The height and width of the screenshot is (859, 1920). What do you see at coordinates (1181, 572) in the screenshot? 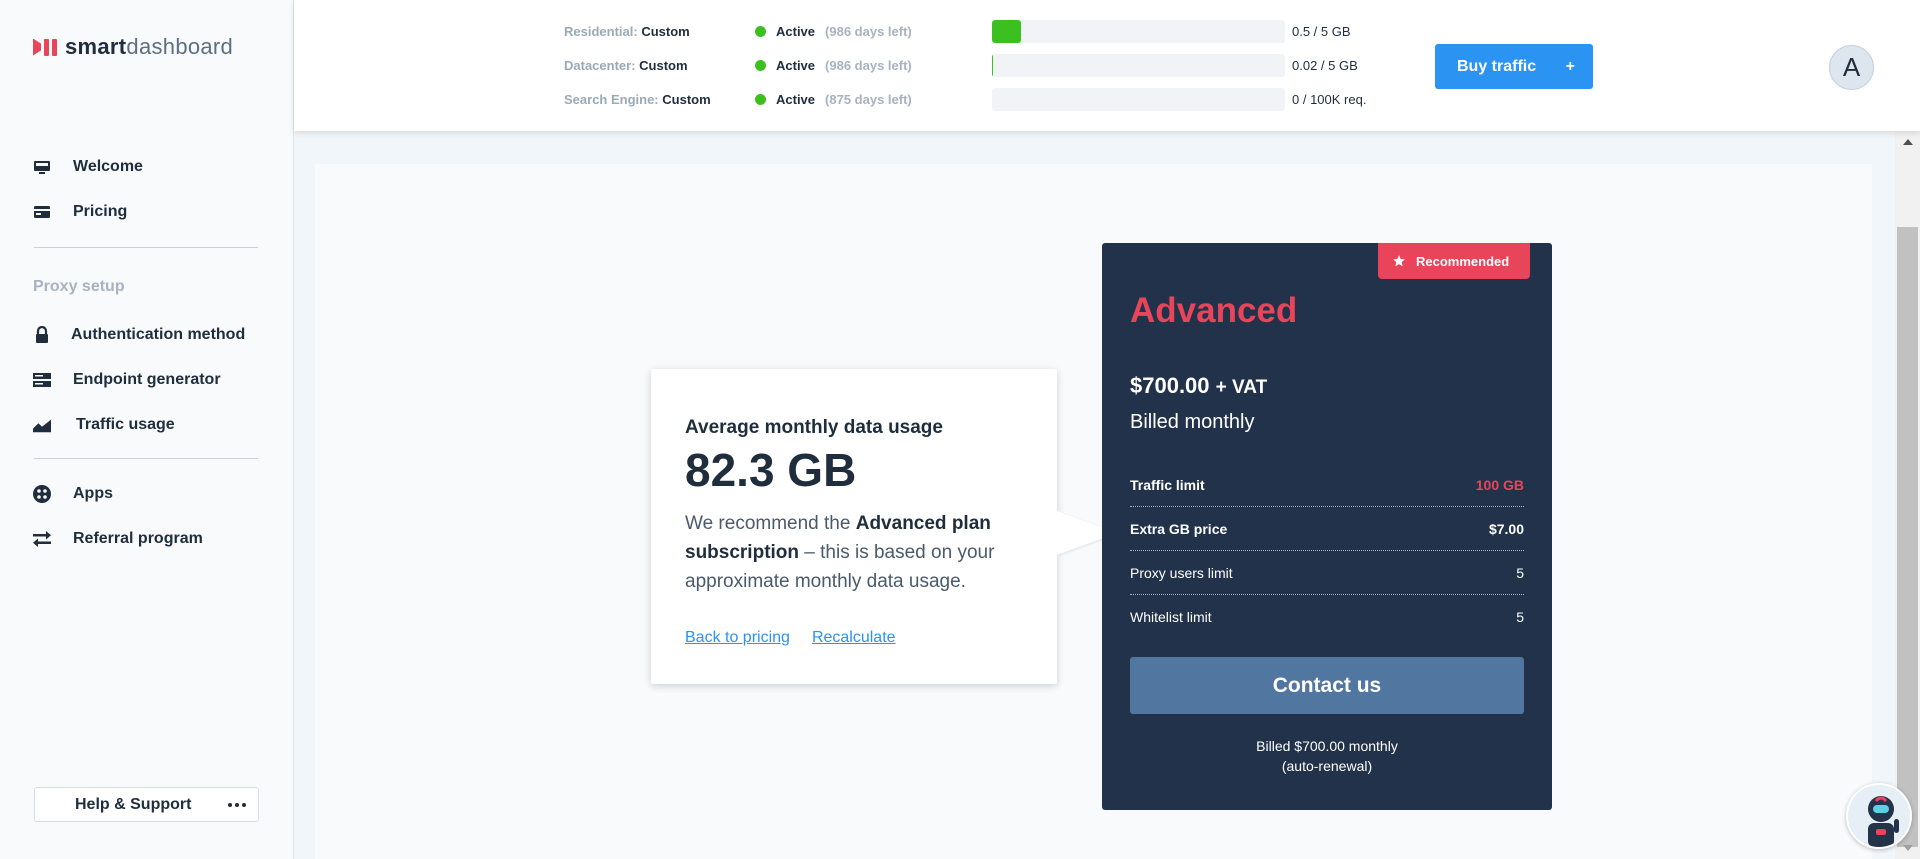
I see `spec-label: Proxy users limit` at bounding box center [1181, 572].